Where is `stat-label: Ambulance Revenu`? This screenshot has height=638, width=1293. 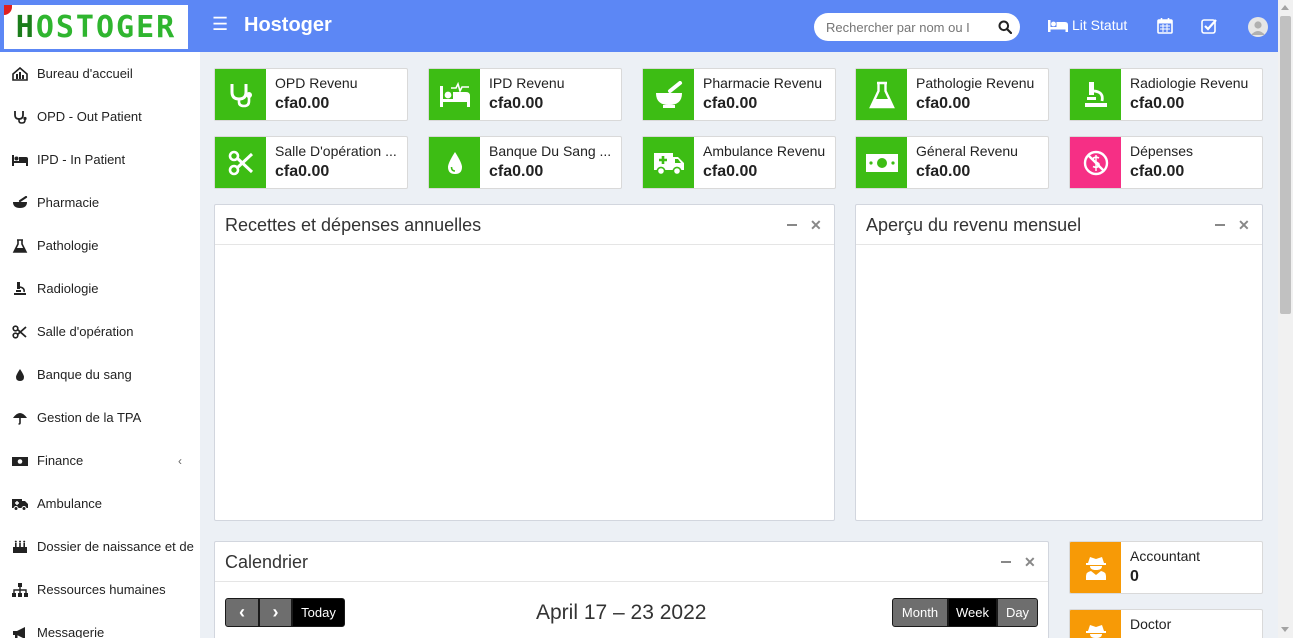
stat-label: Ambulance Revenu is located at coordinates (764, 151).